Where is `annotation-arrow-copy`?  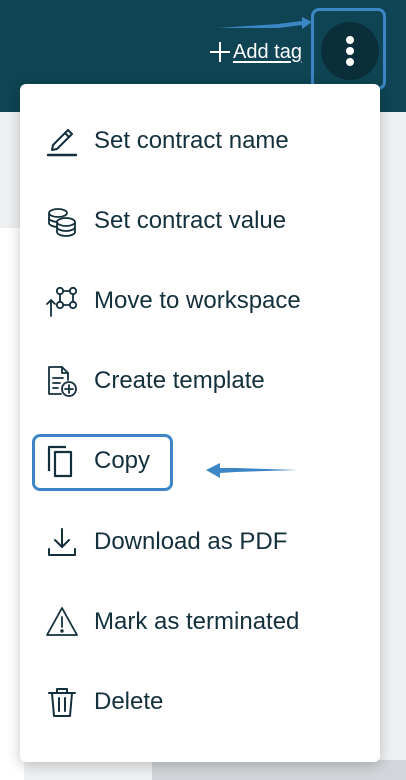 annotation-arrow-copy is located at coordinates (252, 470).